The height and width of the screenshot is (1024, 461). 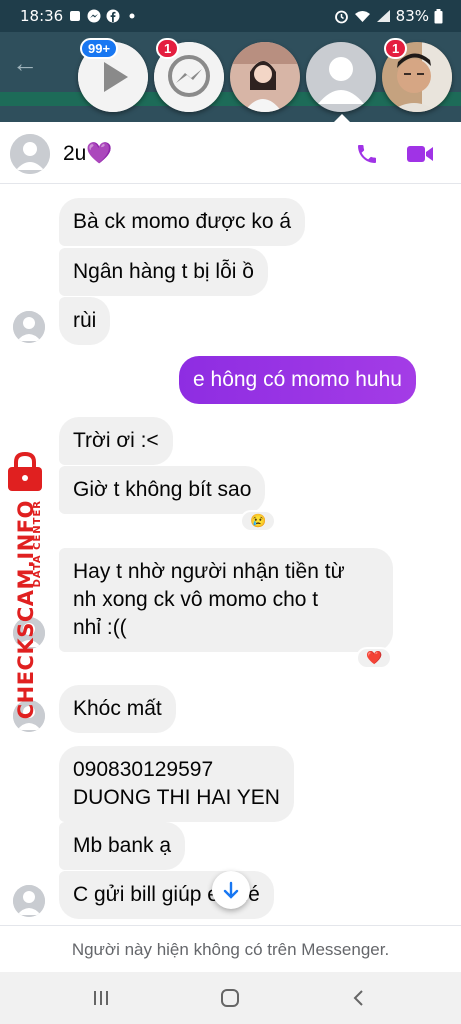 I want to click on chat-head-contact-girl, so click(x=265, y=77).